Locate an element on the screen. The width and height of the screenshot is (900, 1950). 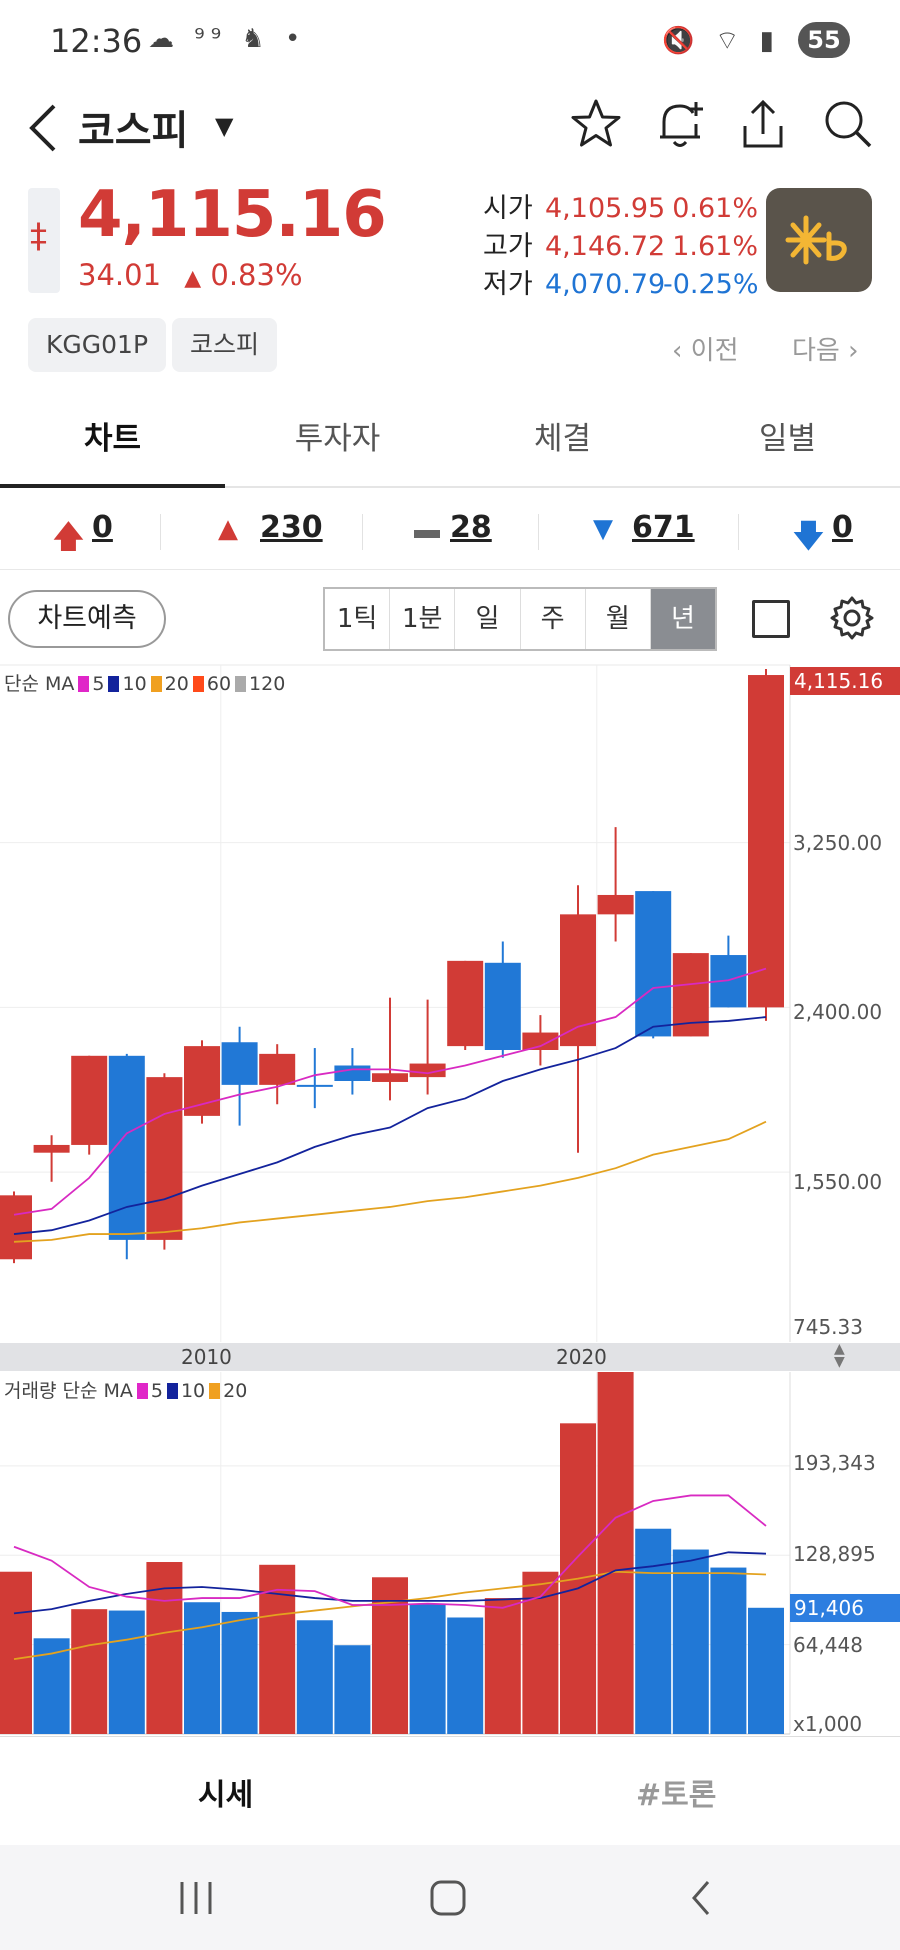
battery-indicator: 55 is located at coordinates (824, 40).